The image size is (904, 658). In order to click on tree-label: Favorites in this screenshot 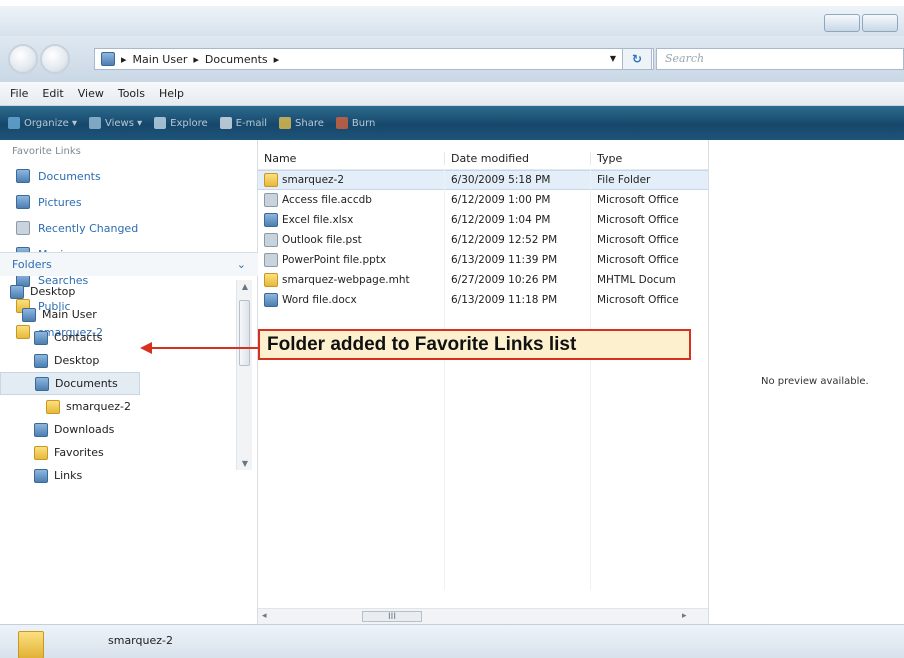, I will do `click(79, 452)`.